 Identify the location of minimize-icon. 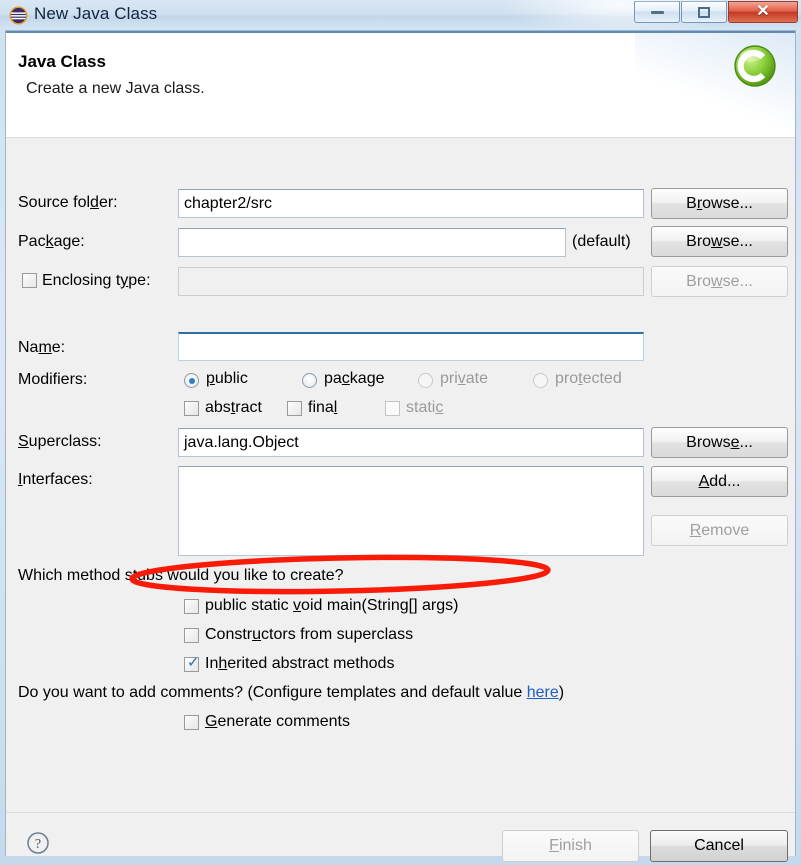
(657, 12).